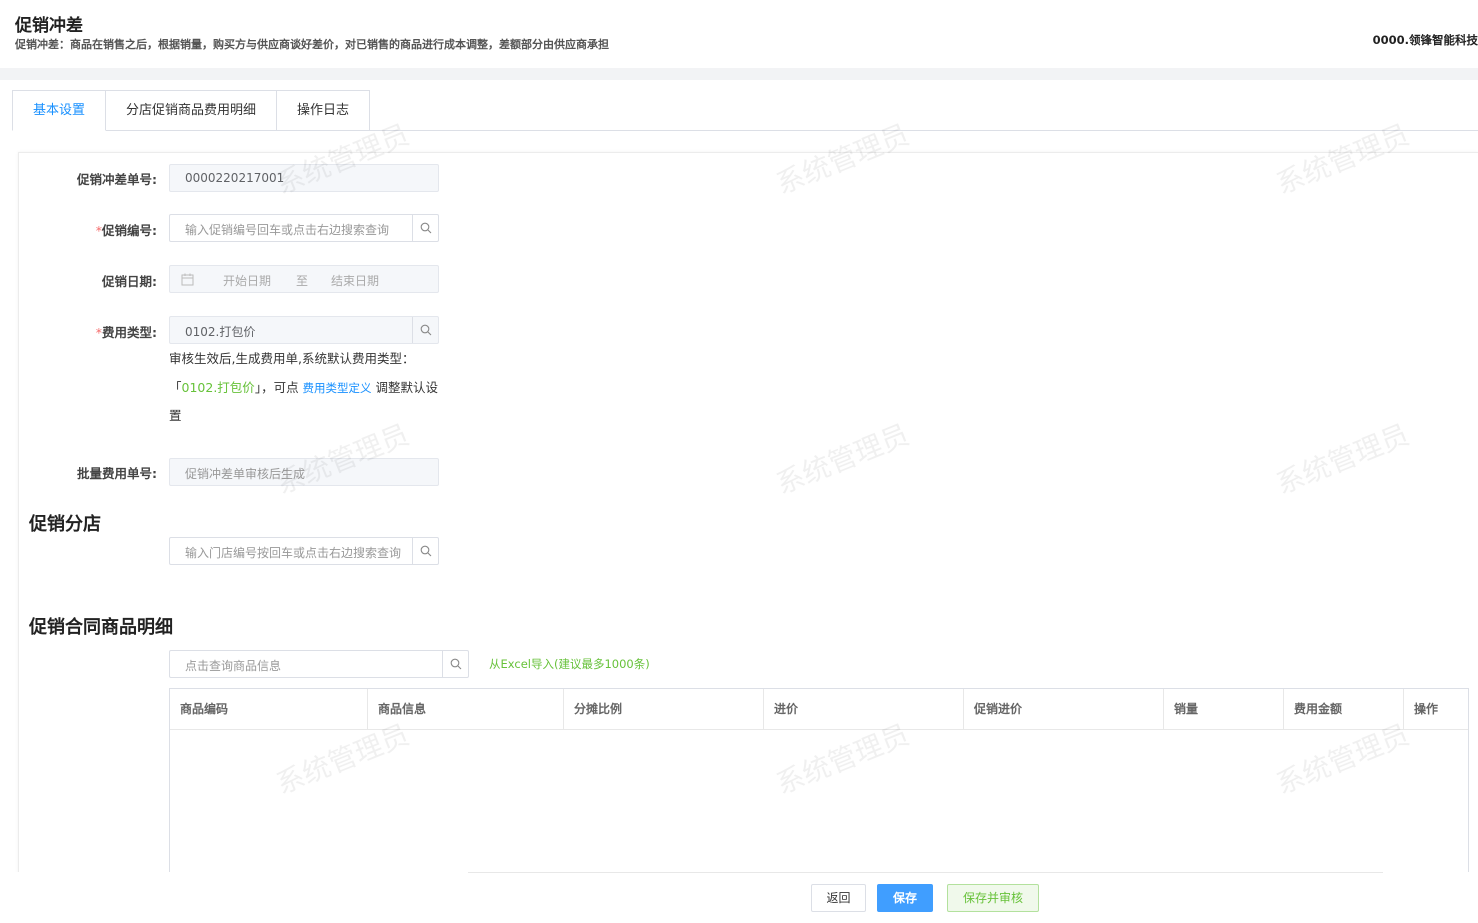 The width and height of the screenshot is (1478, 923). What do you see at coordinates (1425, 40) in the screenshot?
I see `company-name: 0000.领锋智能科技` at bounding box center [1425, 40].